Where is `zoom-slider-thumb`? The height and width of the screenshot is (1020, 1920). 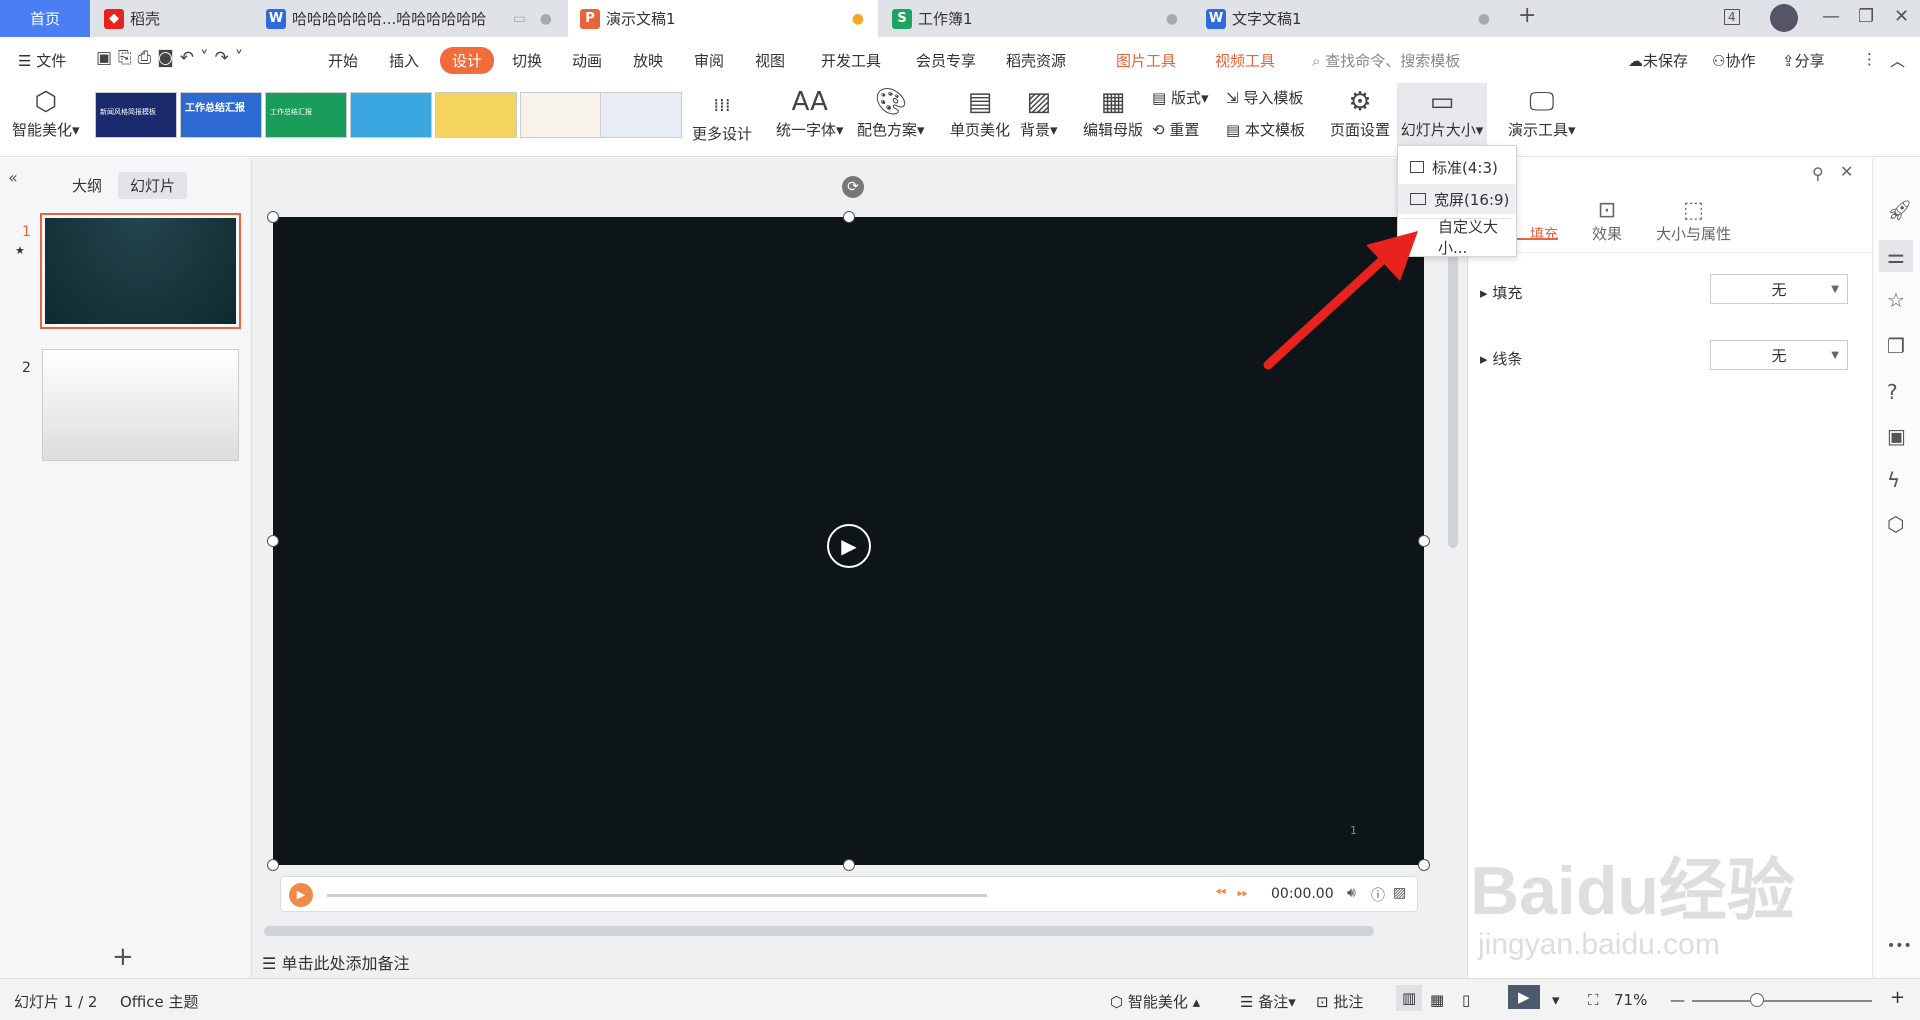
zoom-slider-thumb is located at coordinates (1757, 1000).